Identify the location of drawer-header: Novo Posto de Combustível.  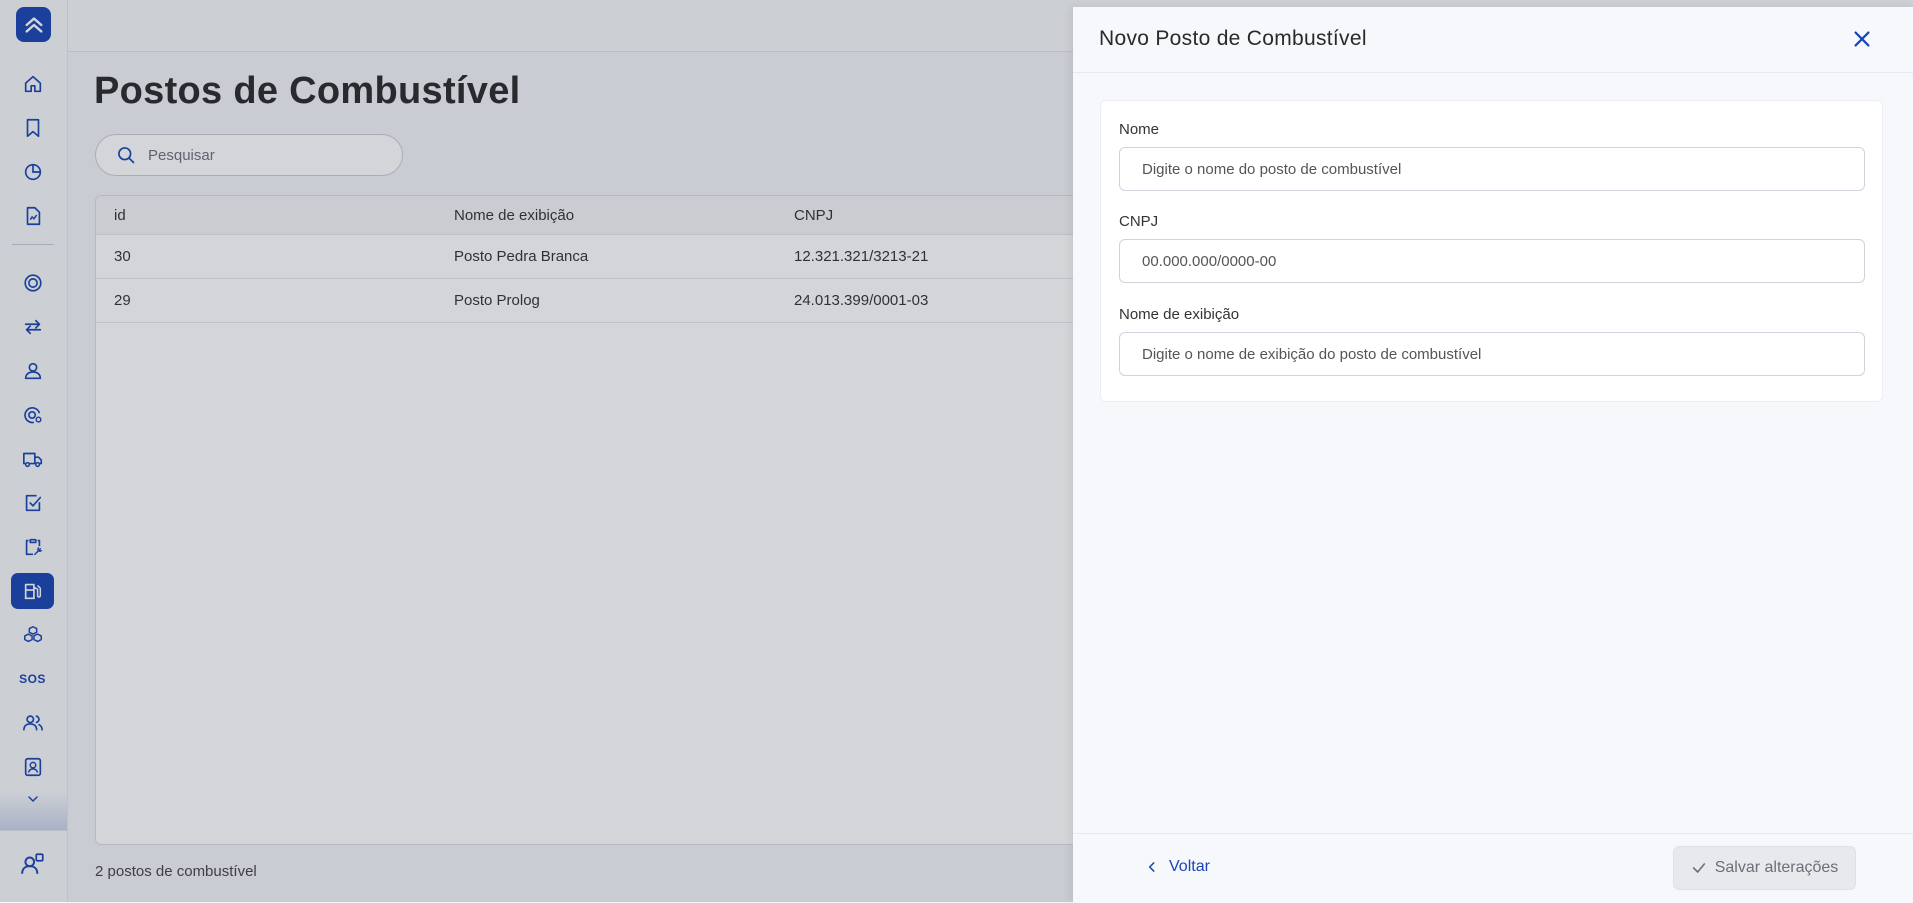
(1493, 40).